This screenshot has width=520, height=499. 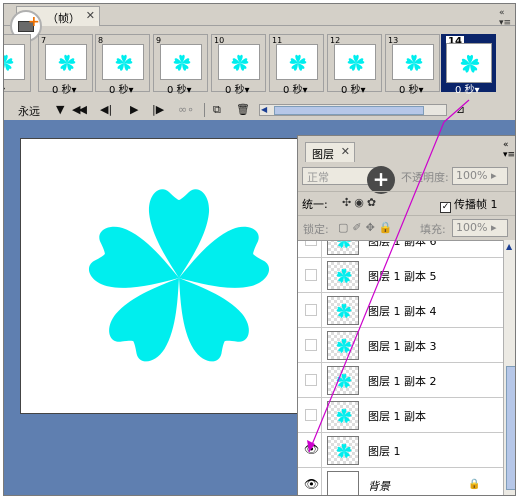 I want to click on propagate-label: 传播帧 1, so click(x=476, y=204).